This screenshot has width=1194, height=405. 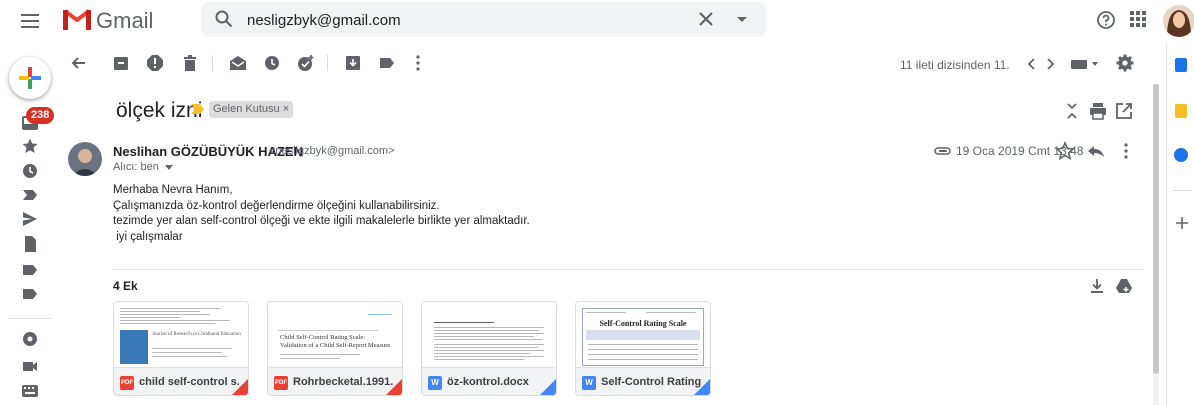 I want to click on recipient-label: Alıcı: ben, so click(x=136, y=167).